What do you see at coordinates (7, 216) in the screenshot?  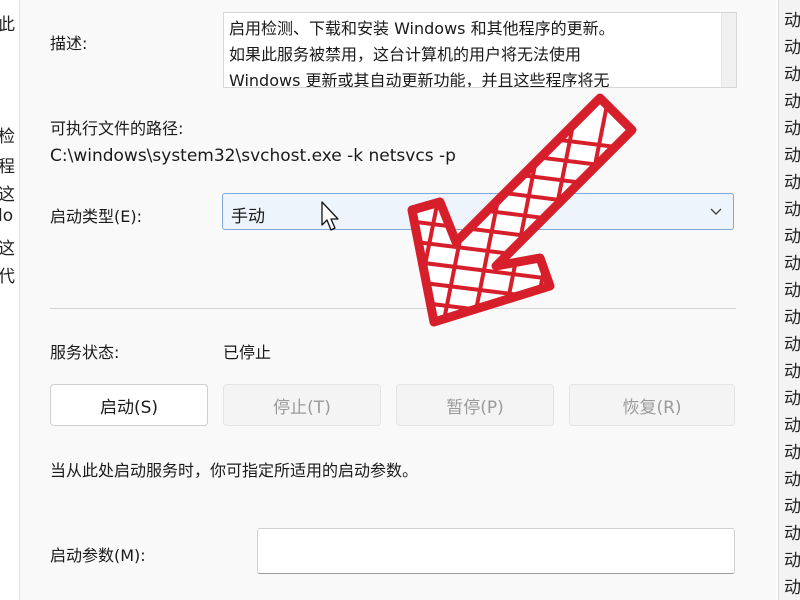 I see `left-edge-text: lo` at bounding box center [7, 216].